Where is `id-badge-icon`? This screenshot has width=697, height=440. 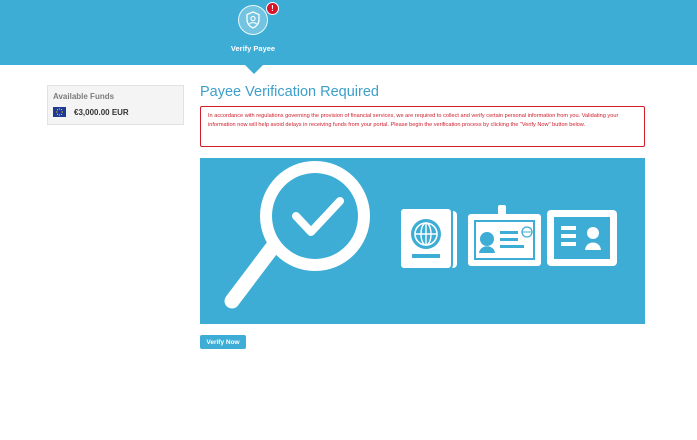 id-badge-icon is located at coordinates (504, 235).